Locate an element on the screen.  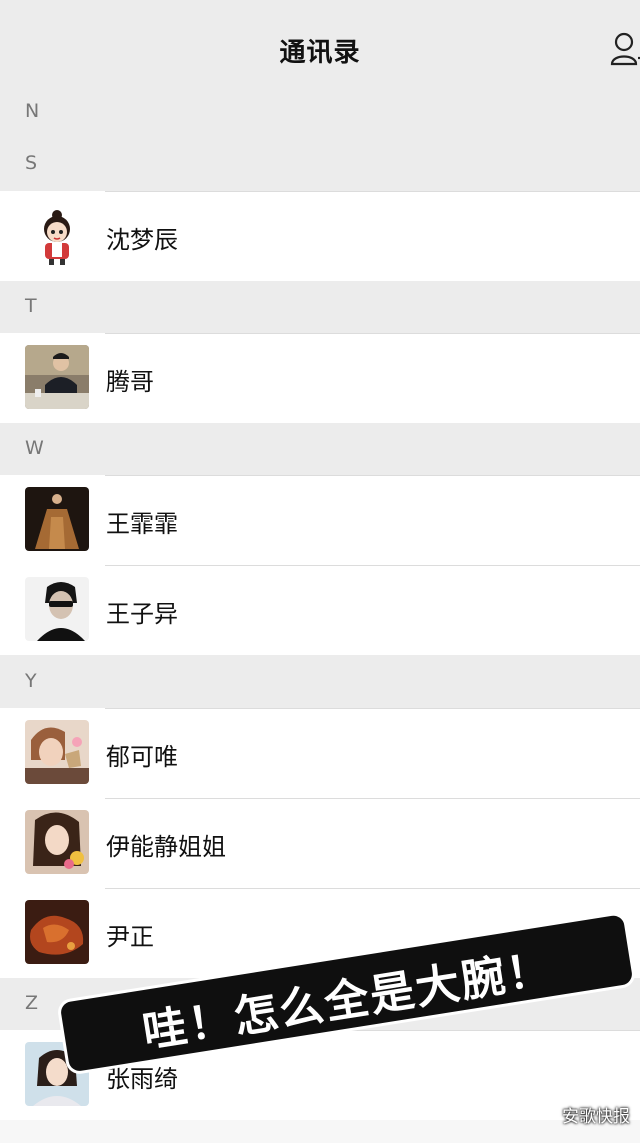
add-contact-icon is located at coordinates (625, 50).